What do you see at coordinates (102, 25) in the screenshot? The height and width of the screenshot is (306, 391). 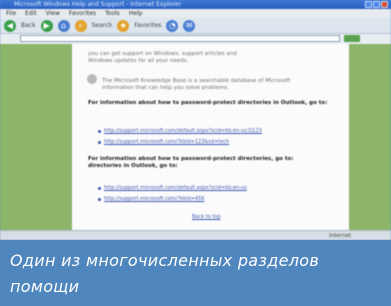 I see `search-label: Search` at bounding box center [102, 25].